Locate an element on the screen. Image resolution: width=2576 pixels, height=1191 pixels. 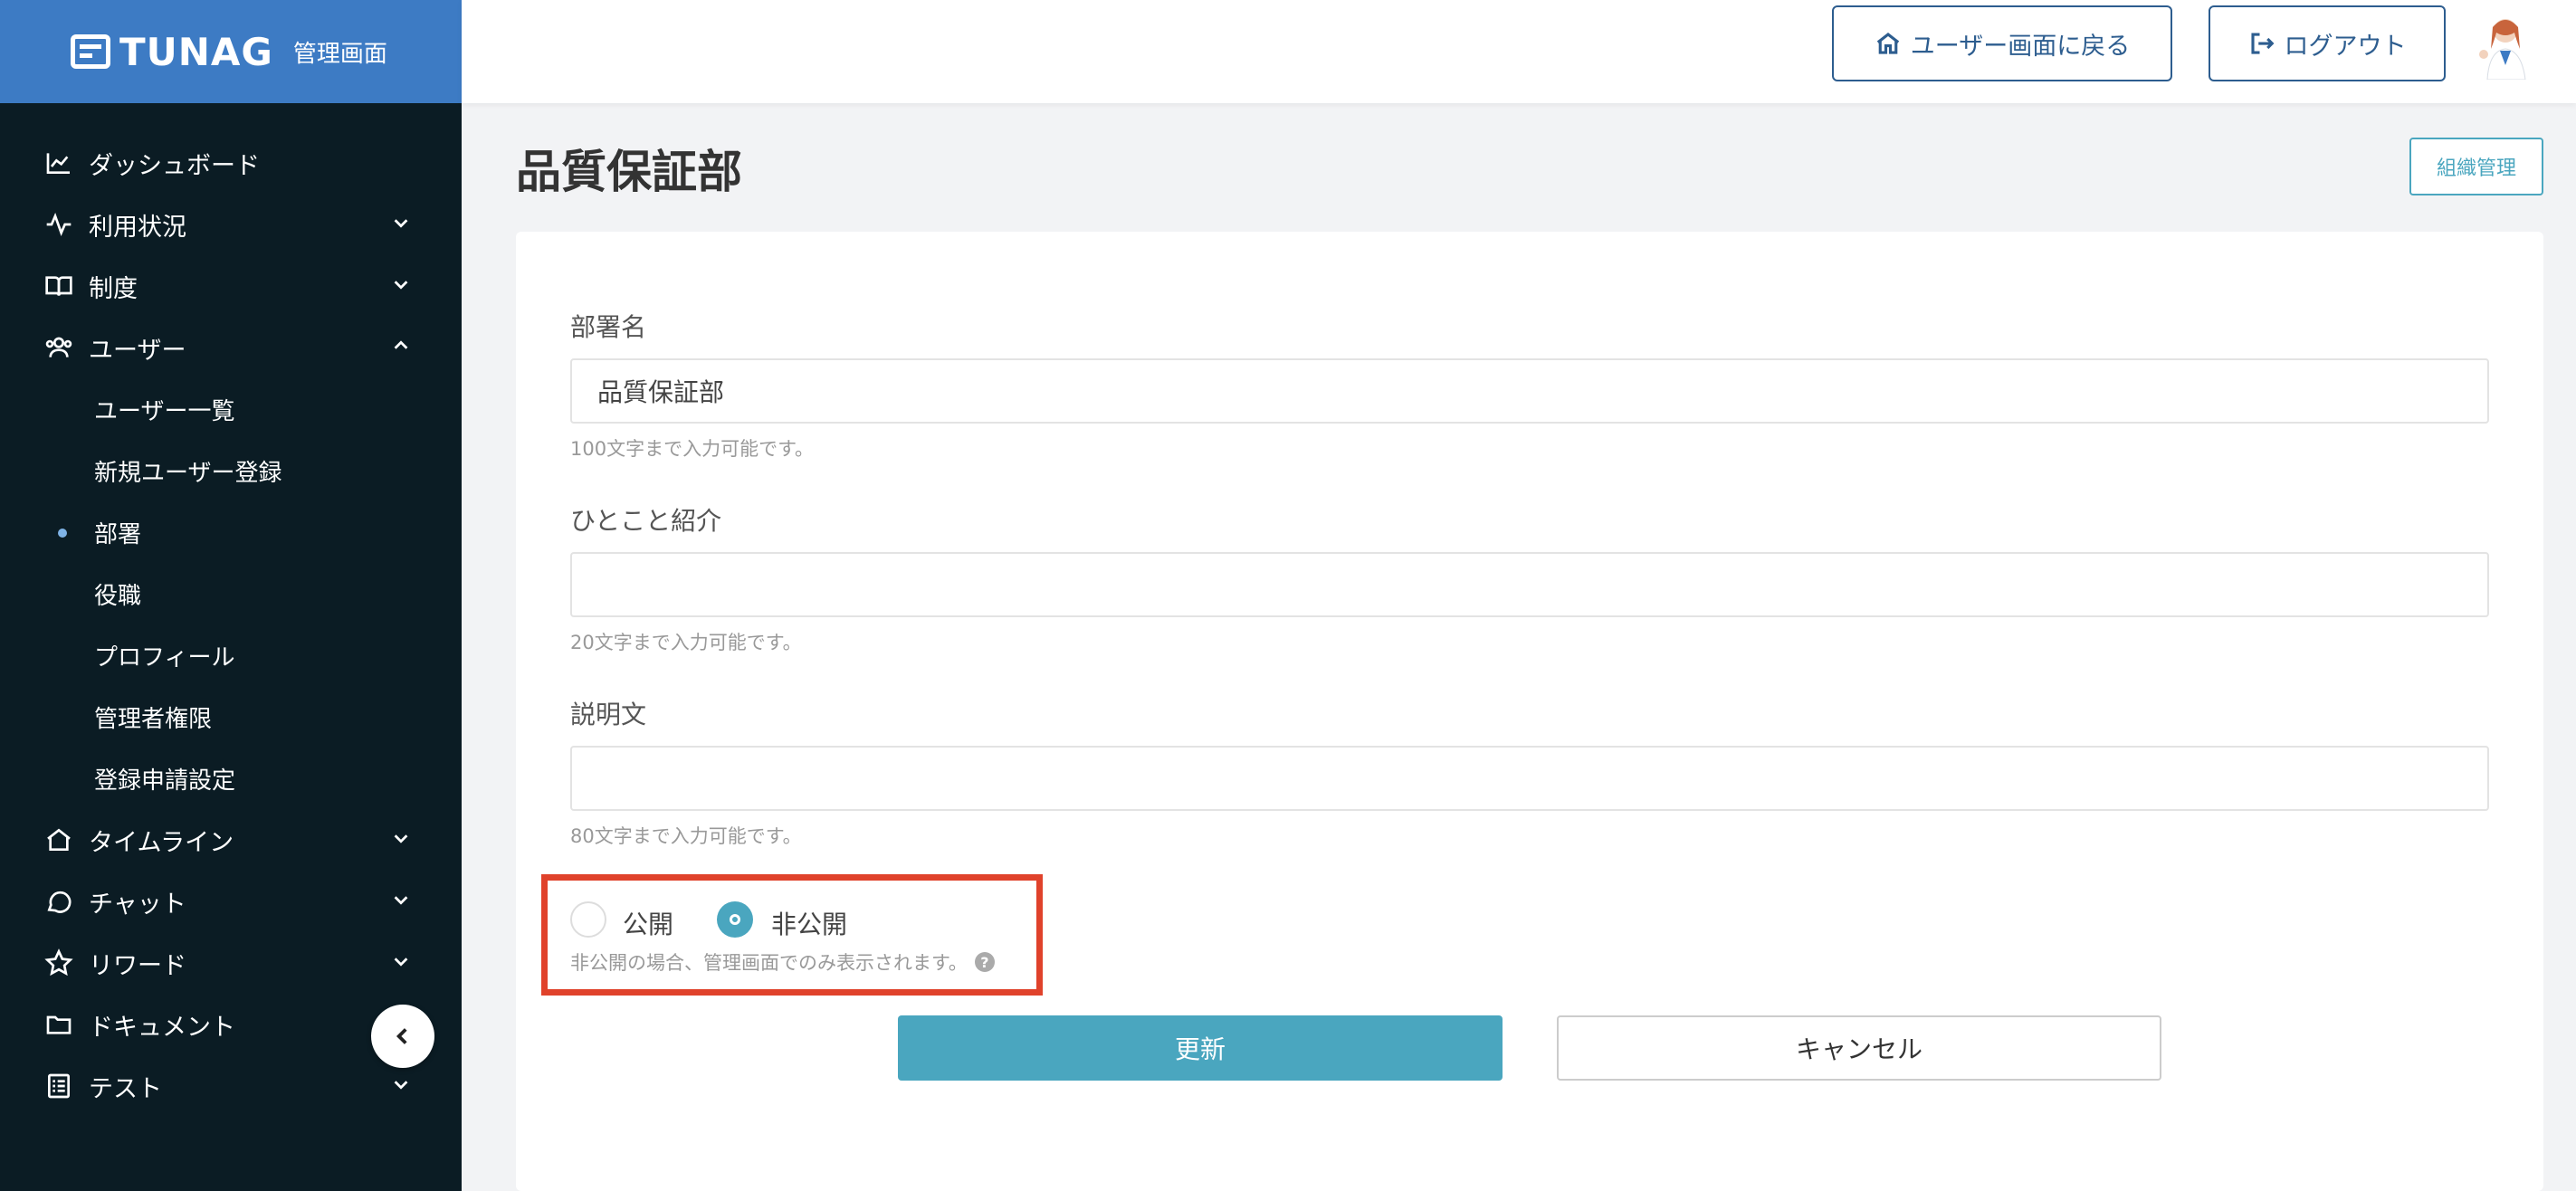
sidebar-item-label: チャット is located at coordinates (138, 905).